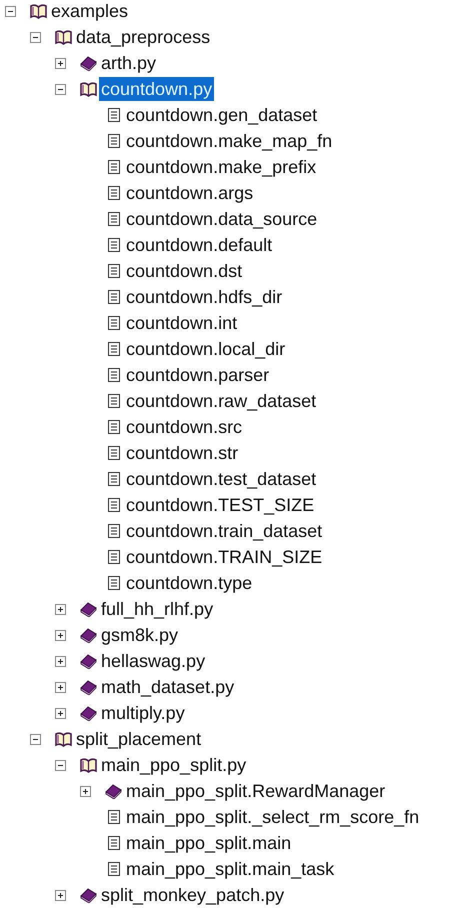 This screenshot has height=908, width=455. I want to click on tree-item: countdown.parser, so click(198, 375).